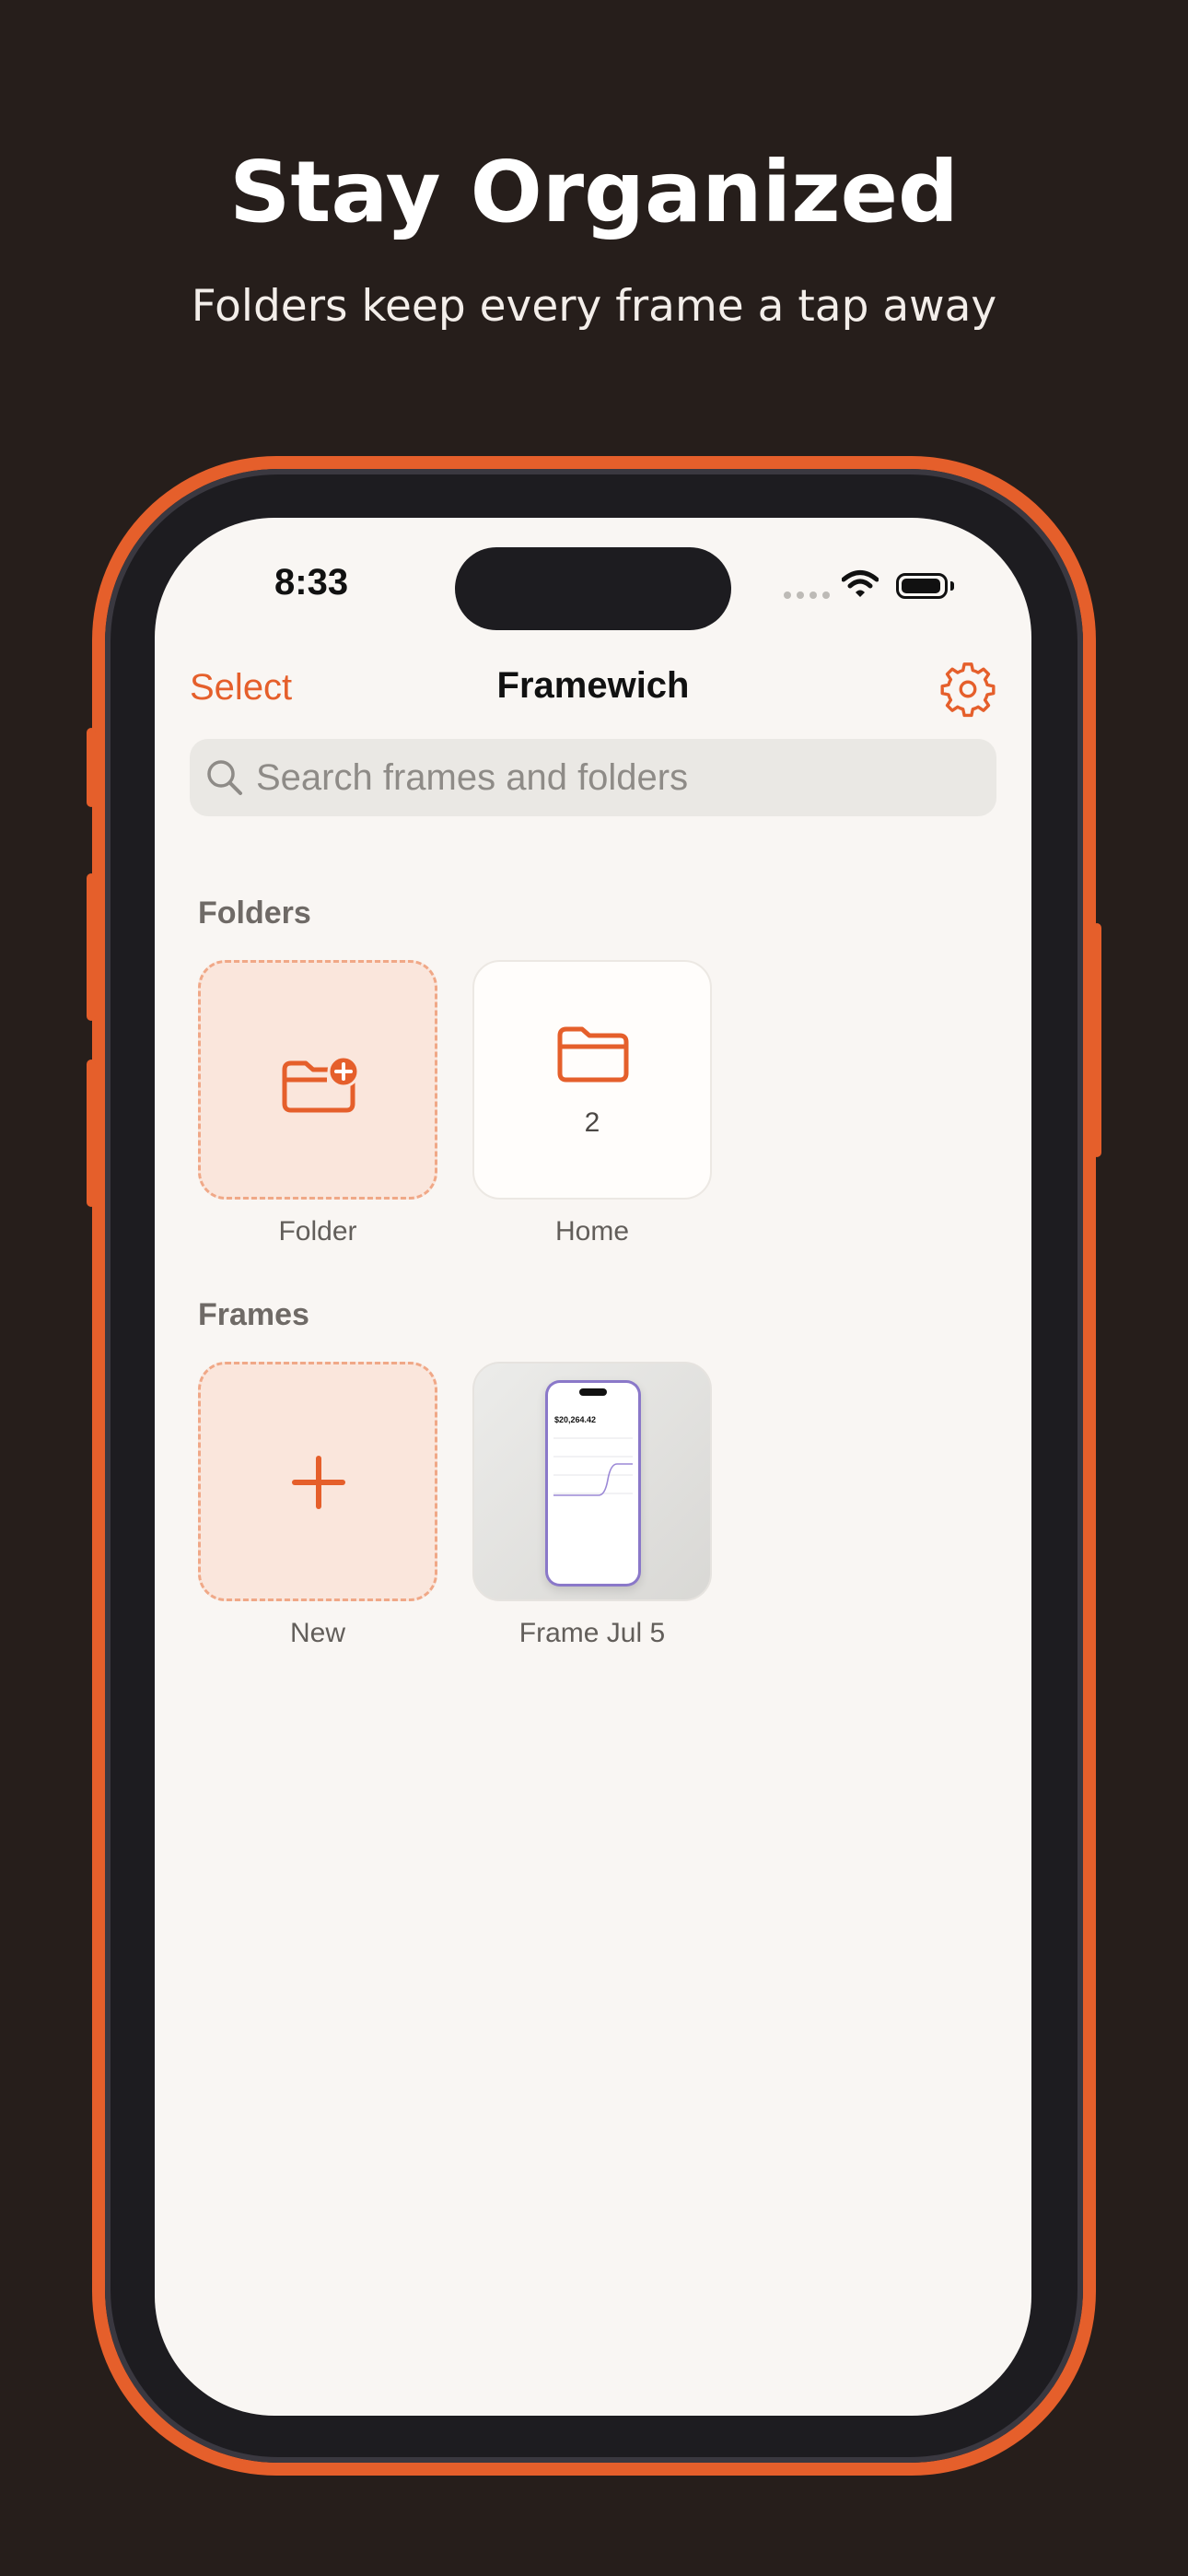  I want to click on gear-icon, so click(967, 689).